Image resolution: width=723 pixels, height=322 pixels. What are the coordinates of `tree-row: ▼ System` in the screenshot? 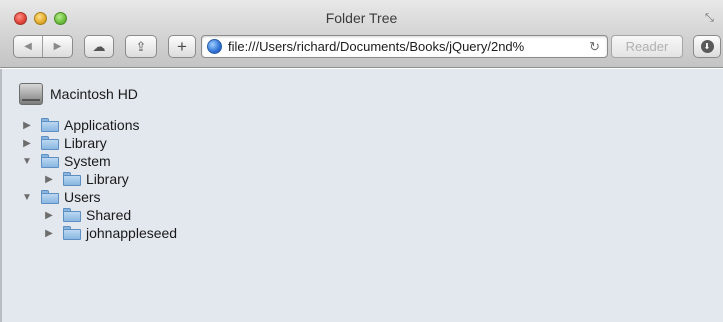 It's located at (66, 161).